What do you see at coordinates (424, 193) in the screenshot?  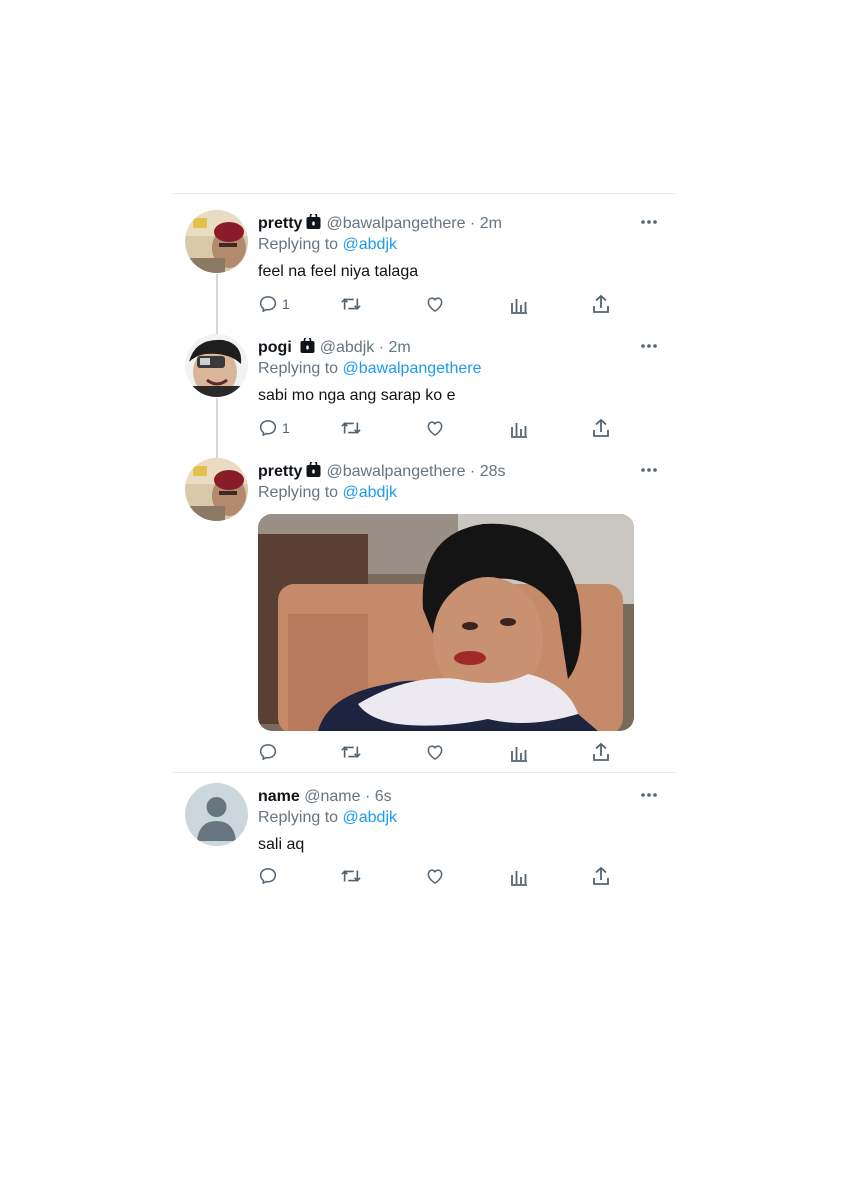 I see `top-divider` at bounding box center [424, 193].